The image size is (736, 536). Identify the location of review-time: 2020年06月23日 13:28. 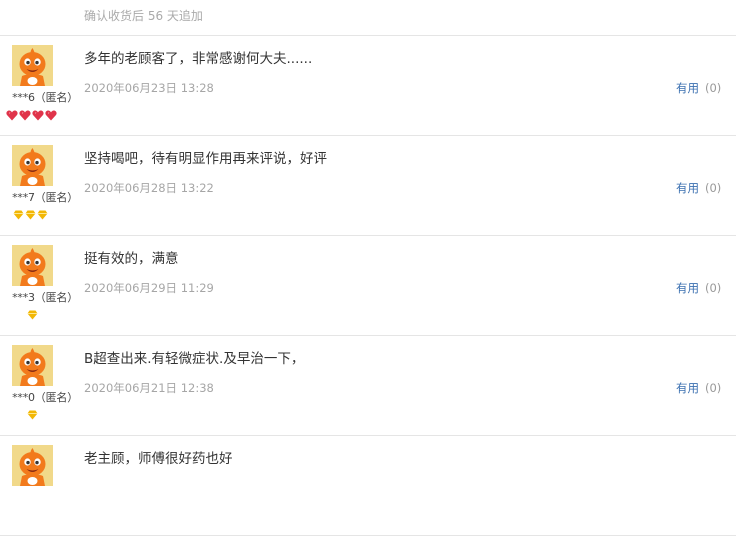
(149, 88).